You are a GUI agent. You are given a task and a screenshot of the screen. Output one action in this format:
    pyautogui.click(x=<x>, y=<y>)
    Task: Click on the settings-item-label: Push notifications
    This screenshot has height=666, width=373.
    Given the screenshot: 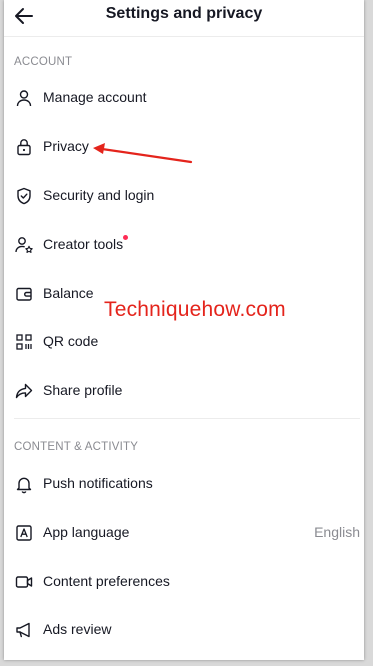 What is the action you would take?
    pyautogui.click(x=98, y=483)
    